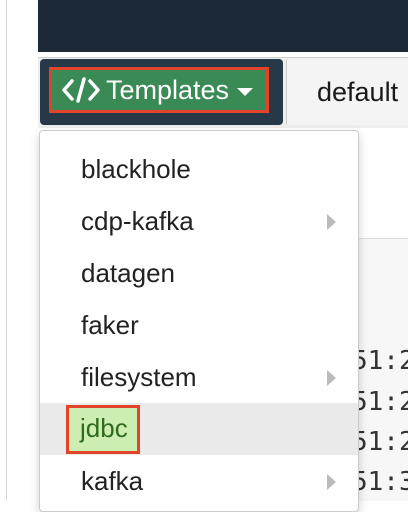 This screenshot has height=512, width=408. What do you see at coordinates (136, 168) in the screenshot?
I see `menu-item-label: blackhole` at bounding box center [136, 168].